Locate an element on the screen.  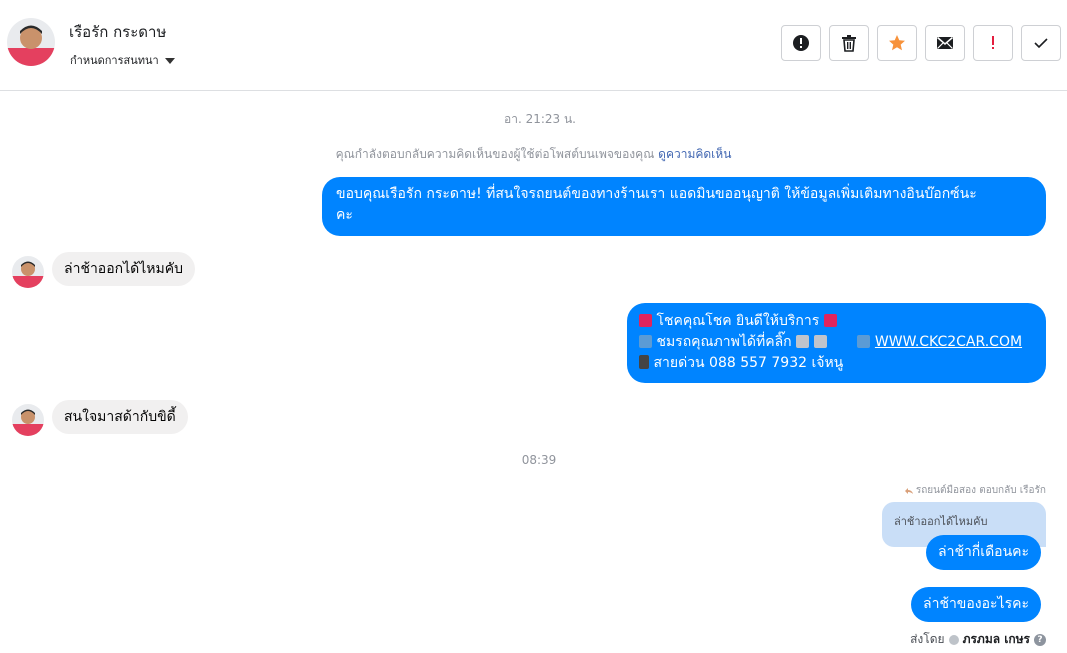
message-line: โชคคุณโชค ยินดีให้บริการ is located at coordinates (836, 321).